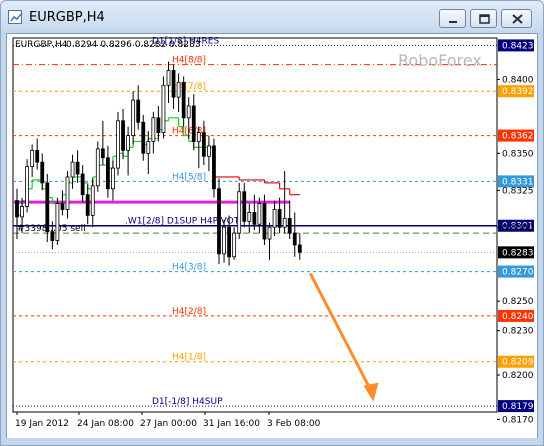 Image resolution: width=544 pixels, height=446 pixels. Describe the element at coordinates (452, 18) in the screenshot. I see `minimize-button` at that location.